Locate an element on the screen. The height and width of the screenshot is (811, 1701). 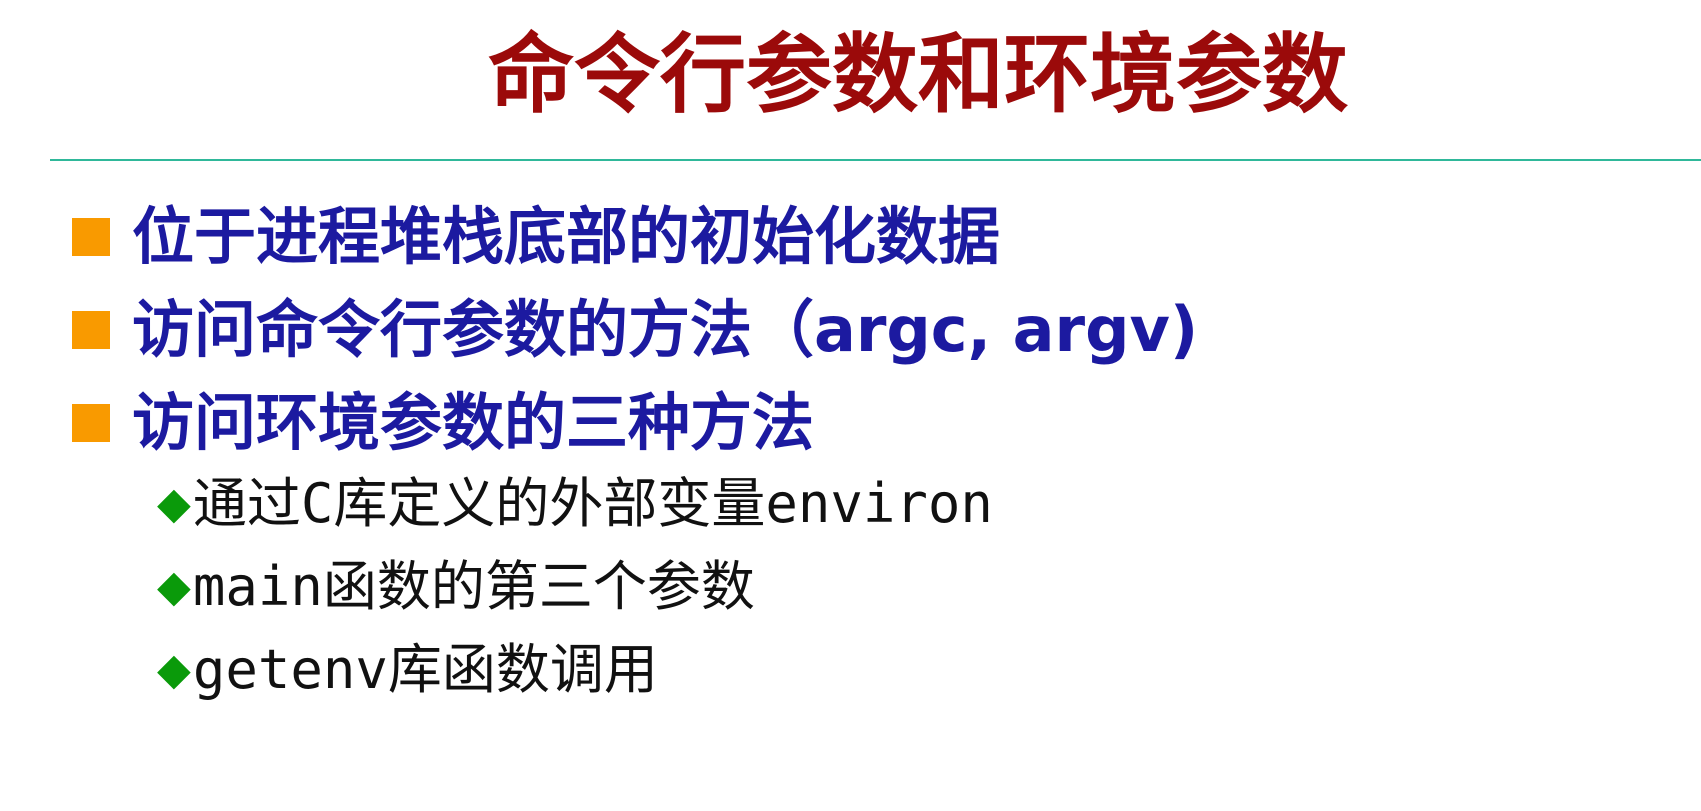
sub-bullet-item: ◆ 通过C库定义的外部变量environ is located at coordinates (575, 503).